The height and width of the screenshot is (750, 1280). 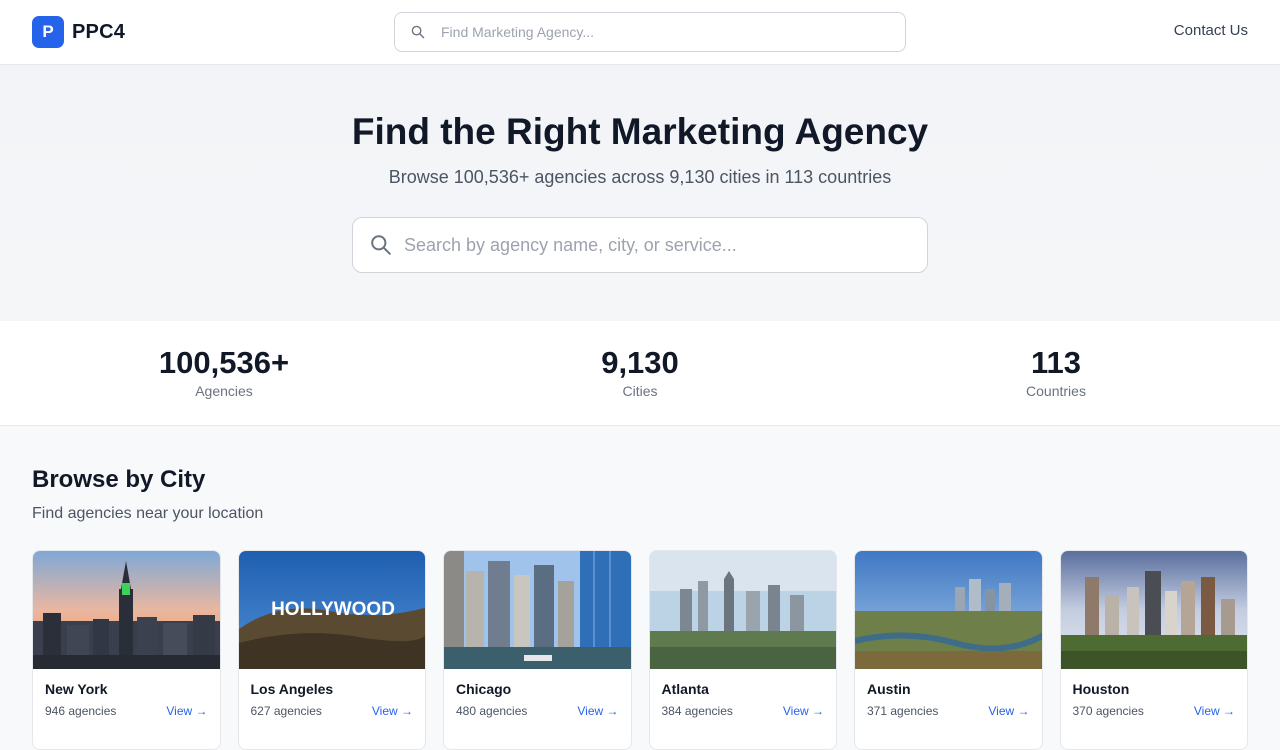 I want to click on hero-title: Find the Right Marketing Agency, so click(x=640, y=131).